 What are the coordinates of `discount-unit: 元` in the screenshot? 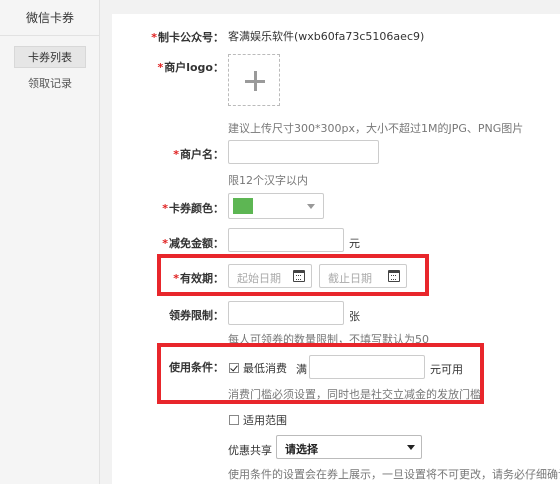 It's located at (354, 243).